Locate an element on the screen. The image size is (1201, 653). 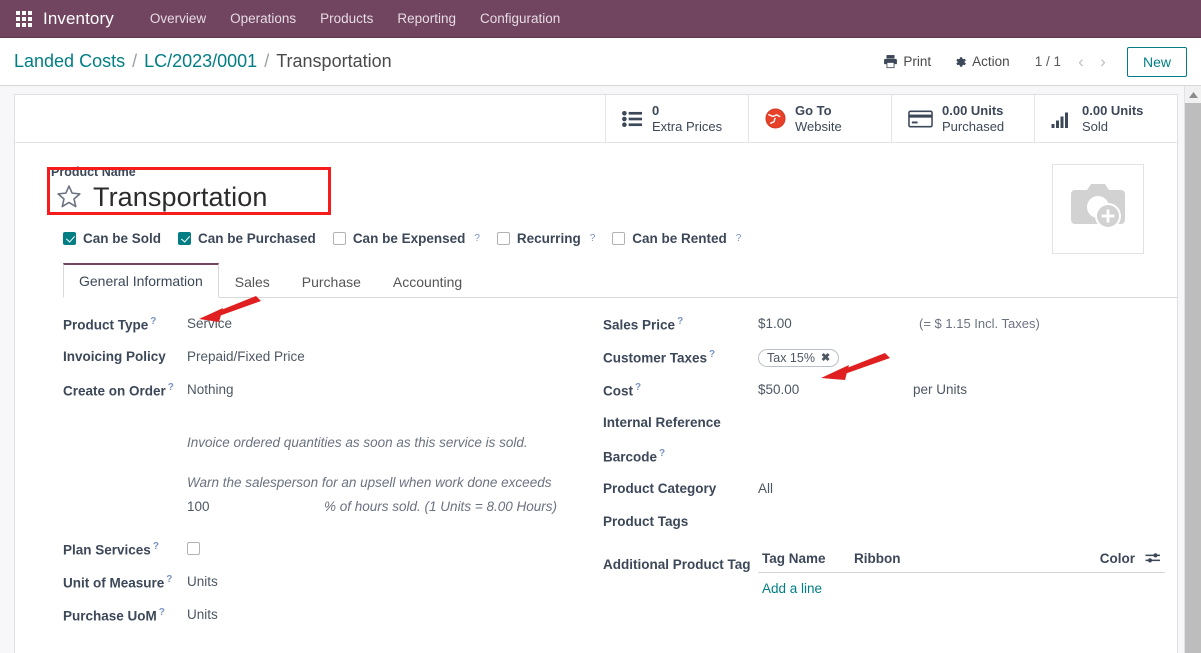
bar-chart-icon is located at coordinates (1062, 119).